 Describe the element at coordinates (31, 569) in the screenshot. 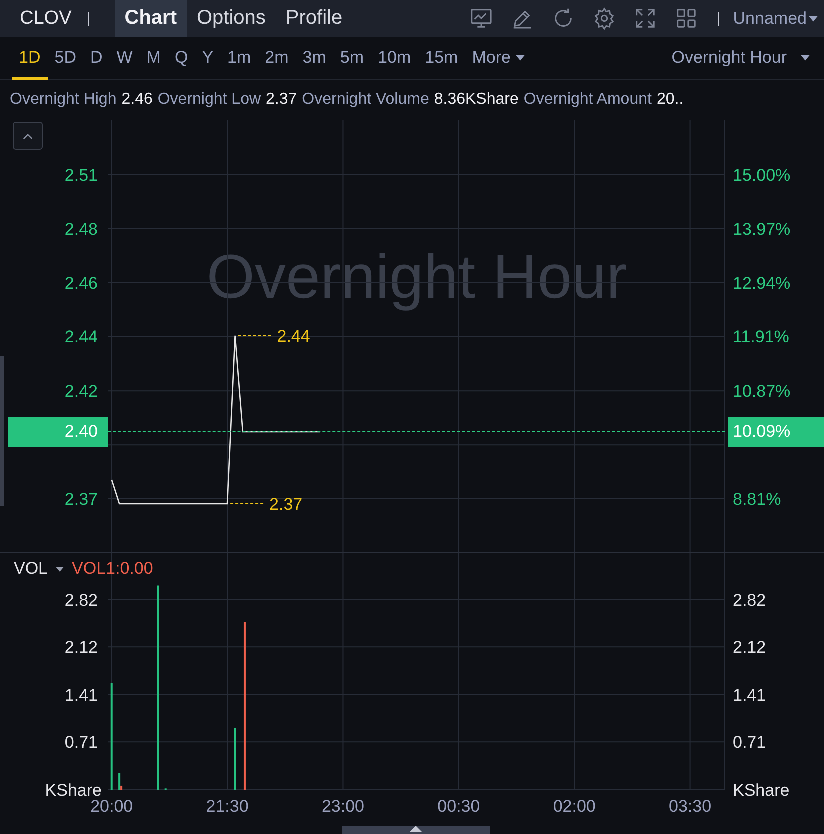

I see `indicator-name: VOL` at that location.